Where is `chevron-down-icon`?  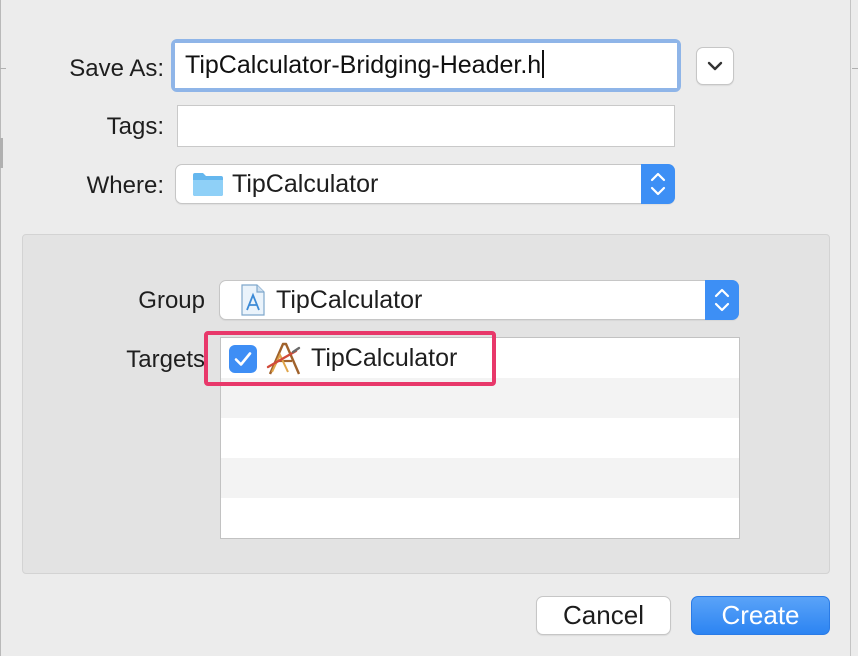
chevron-down-icon is located at coordinates (715, 66).